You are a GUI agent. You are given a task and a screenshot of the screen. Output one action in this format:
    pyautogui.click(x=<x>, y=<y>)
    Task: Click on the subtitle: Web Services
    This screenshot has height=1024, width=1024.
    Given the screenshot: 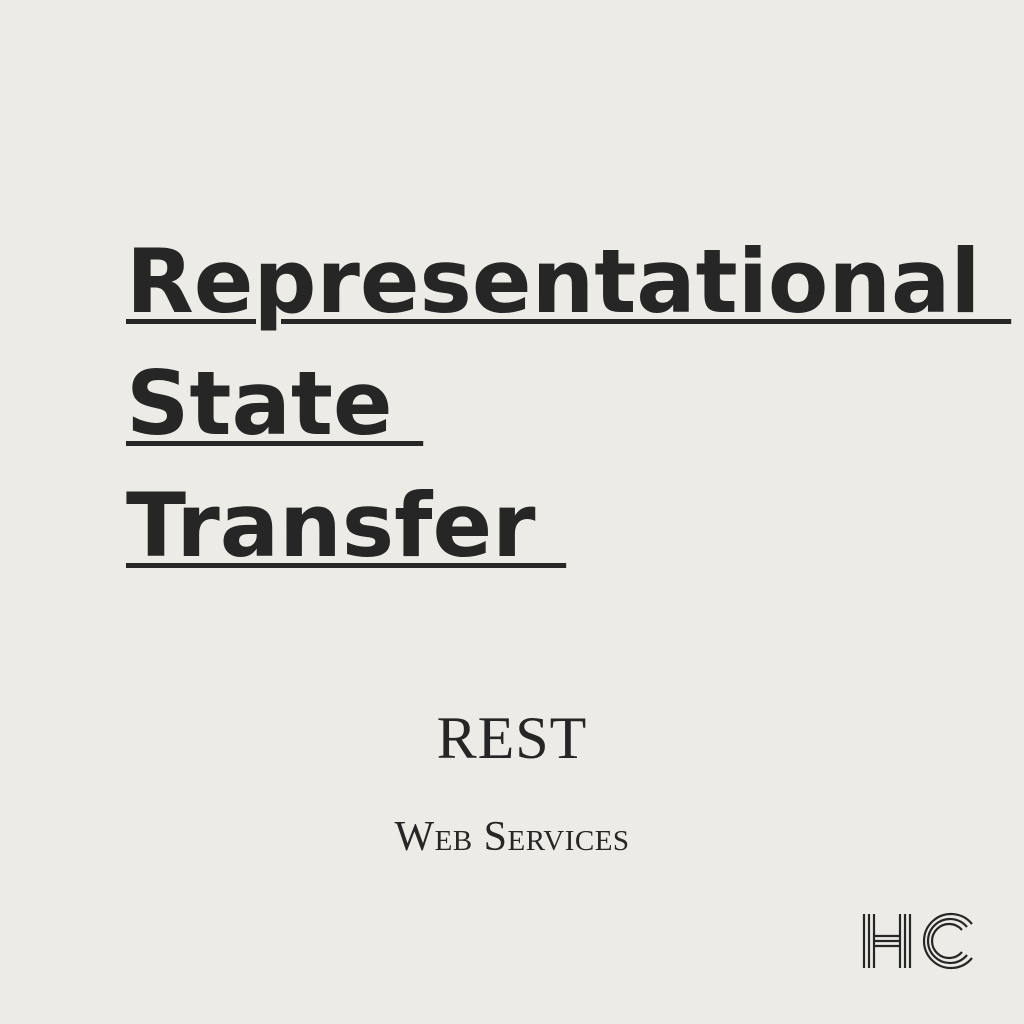 What is the action you would take?
    pyautogui.click(x=512, y=837)
    